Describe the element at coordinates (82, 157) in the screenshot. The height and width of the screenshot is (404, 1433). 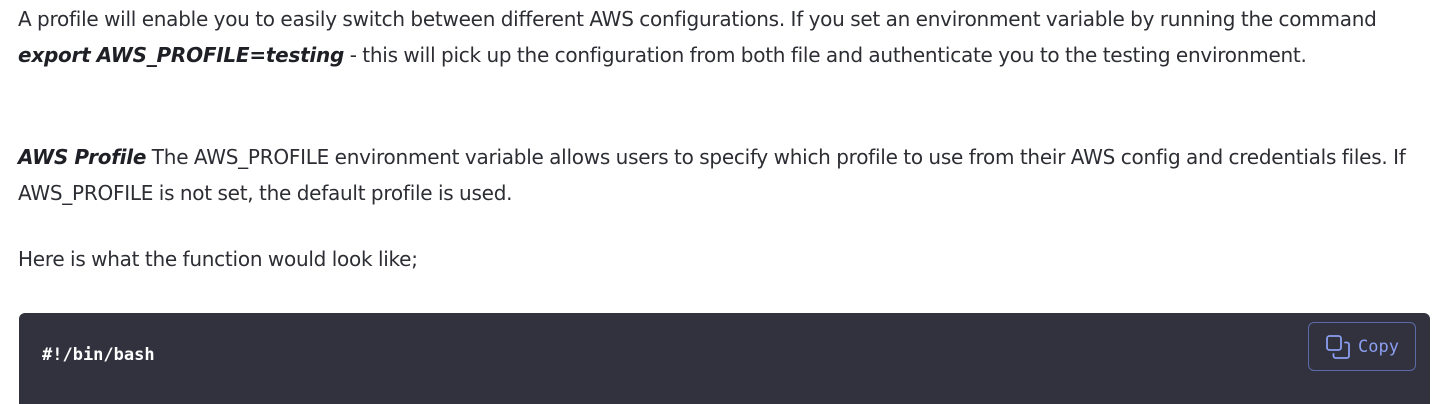
I see `aws-profile-term: AWS Profile` at that location.